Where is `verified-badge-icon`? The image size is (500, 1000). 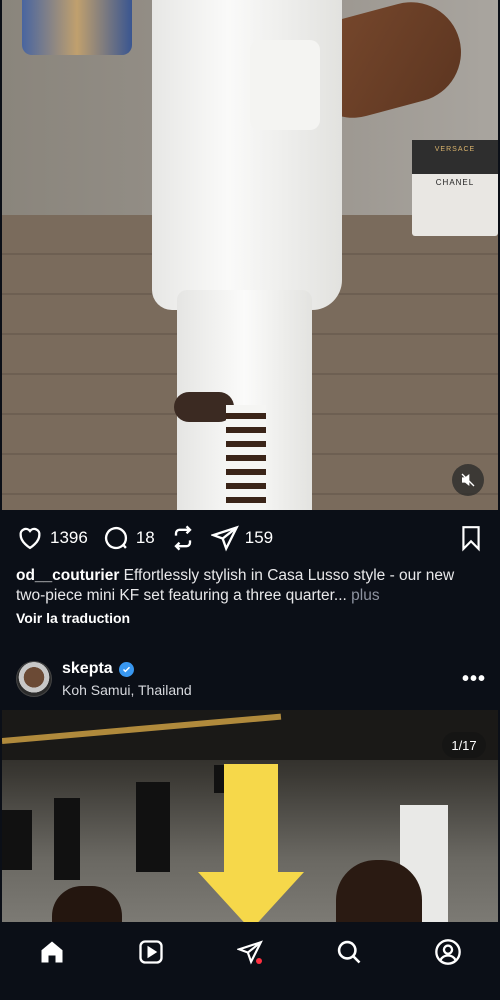 verified-badge-icon is located at coordinates (126, 669).